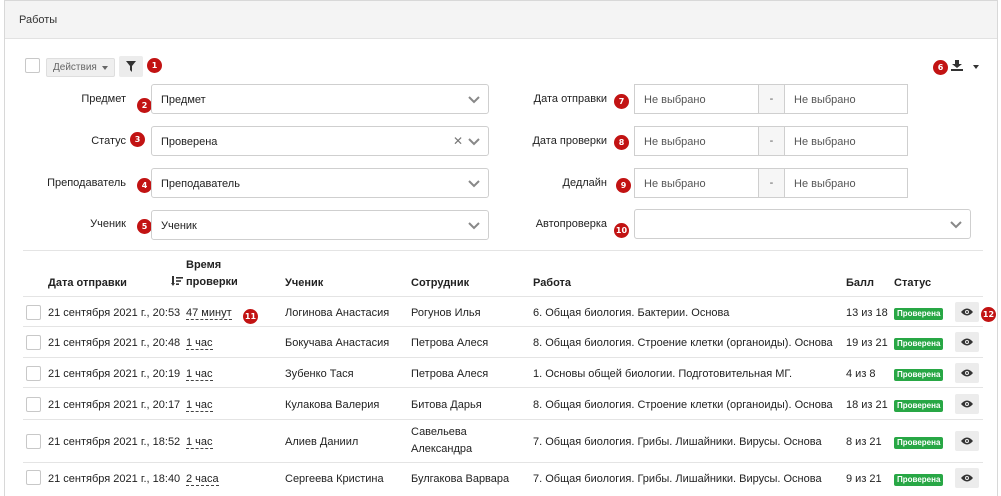 This screenshot has height=496, width=1001. What do you see at coordinates (802, 224) in the screenshot?
I see `autocheck-select` at bounding box center [802, 224].